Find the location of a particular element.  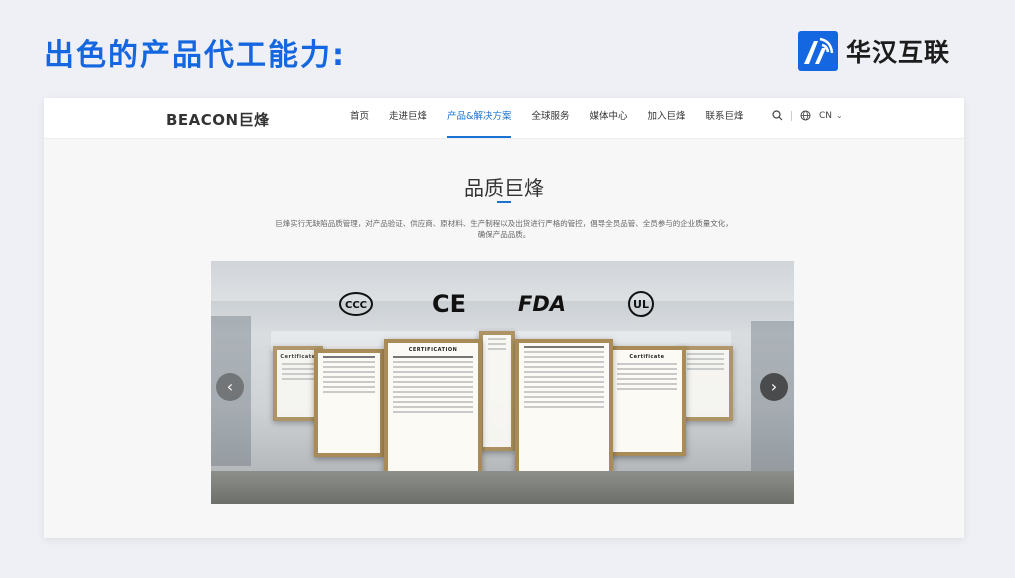

nav-item-service: 全球服务 is located at coordinates (550, 118).